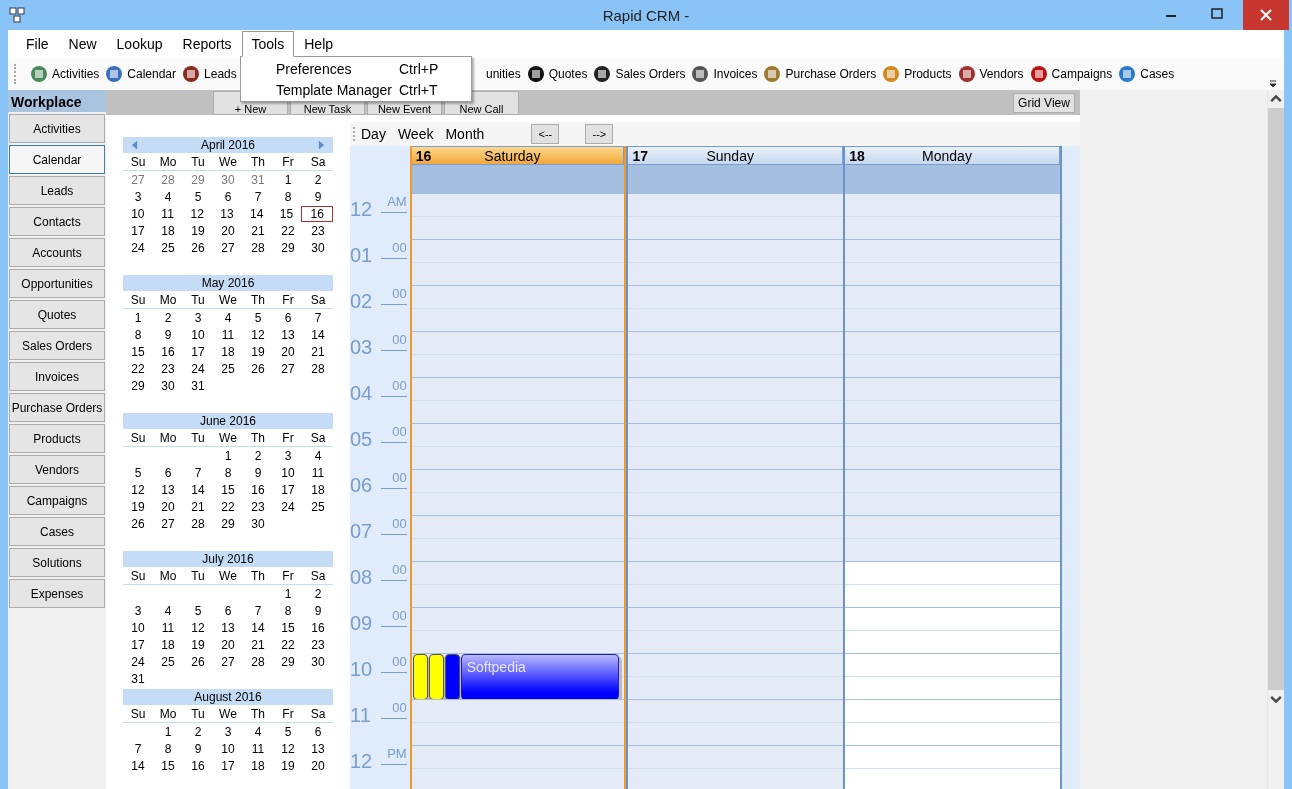 The height and width of the screenshot is (789, 1292). Describe the element at coordinates (220, 74) in the screenshot. I see `toolbar-item: Leads` at that location.